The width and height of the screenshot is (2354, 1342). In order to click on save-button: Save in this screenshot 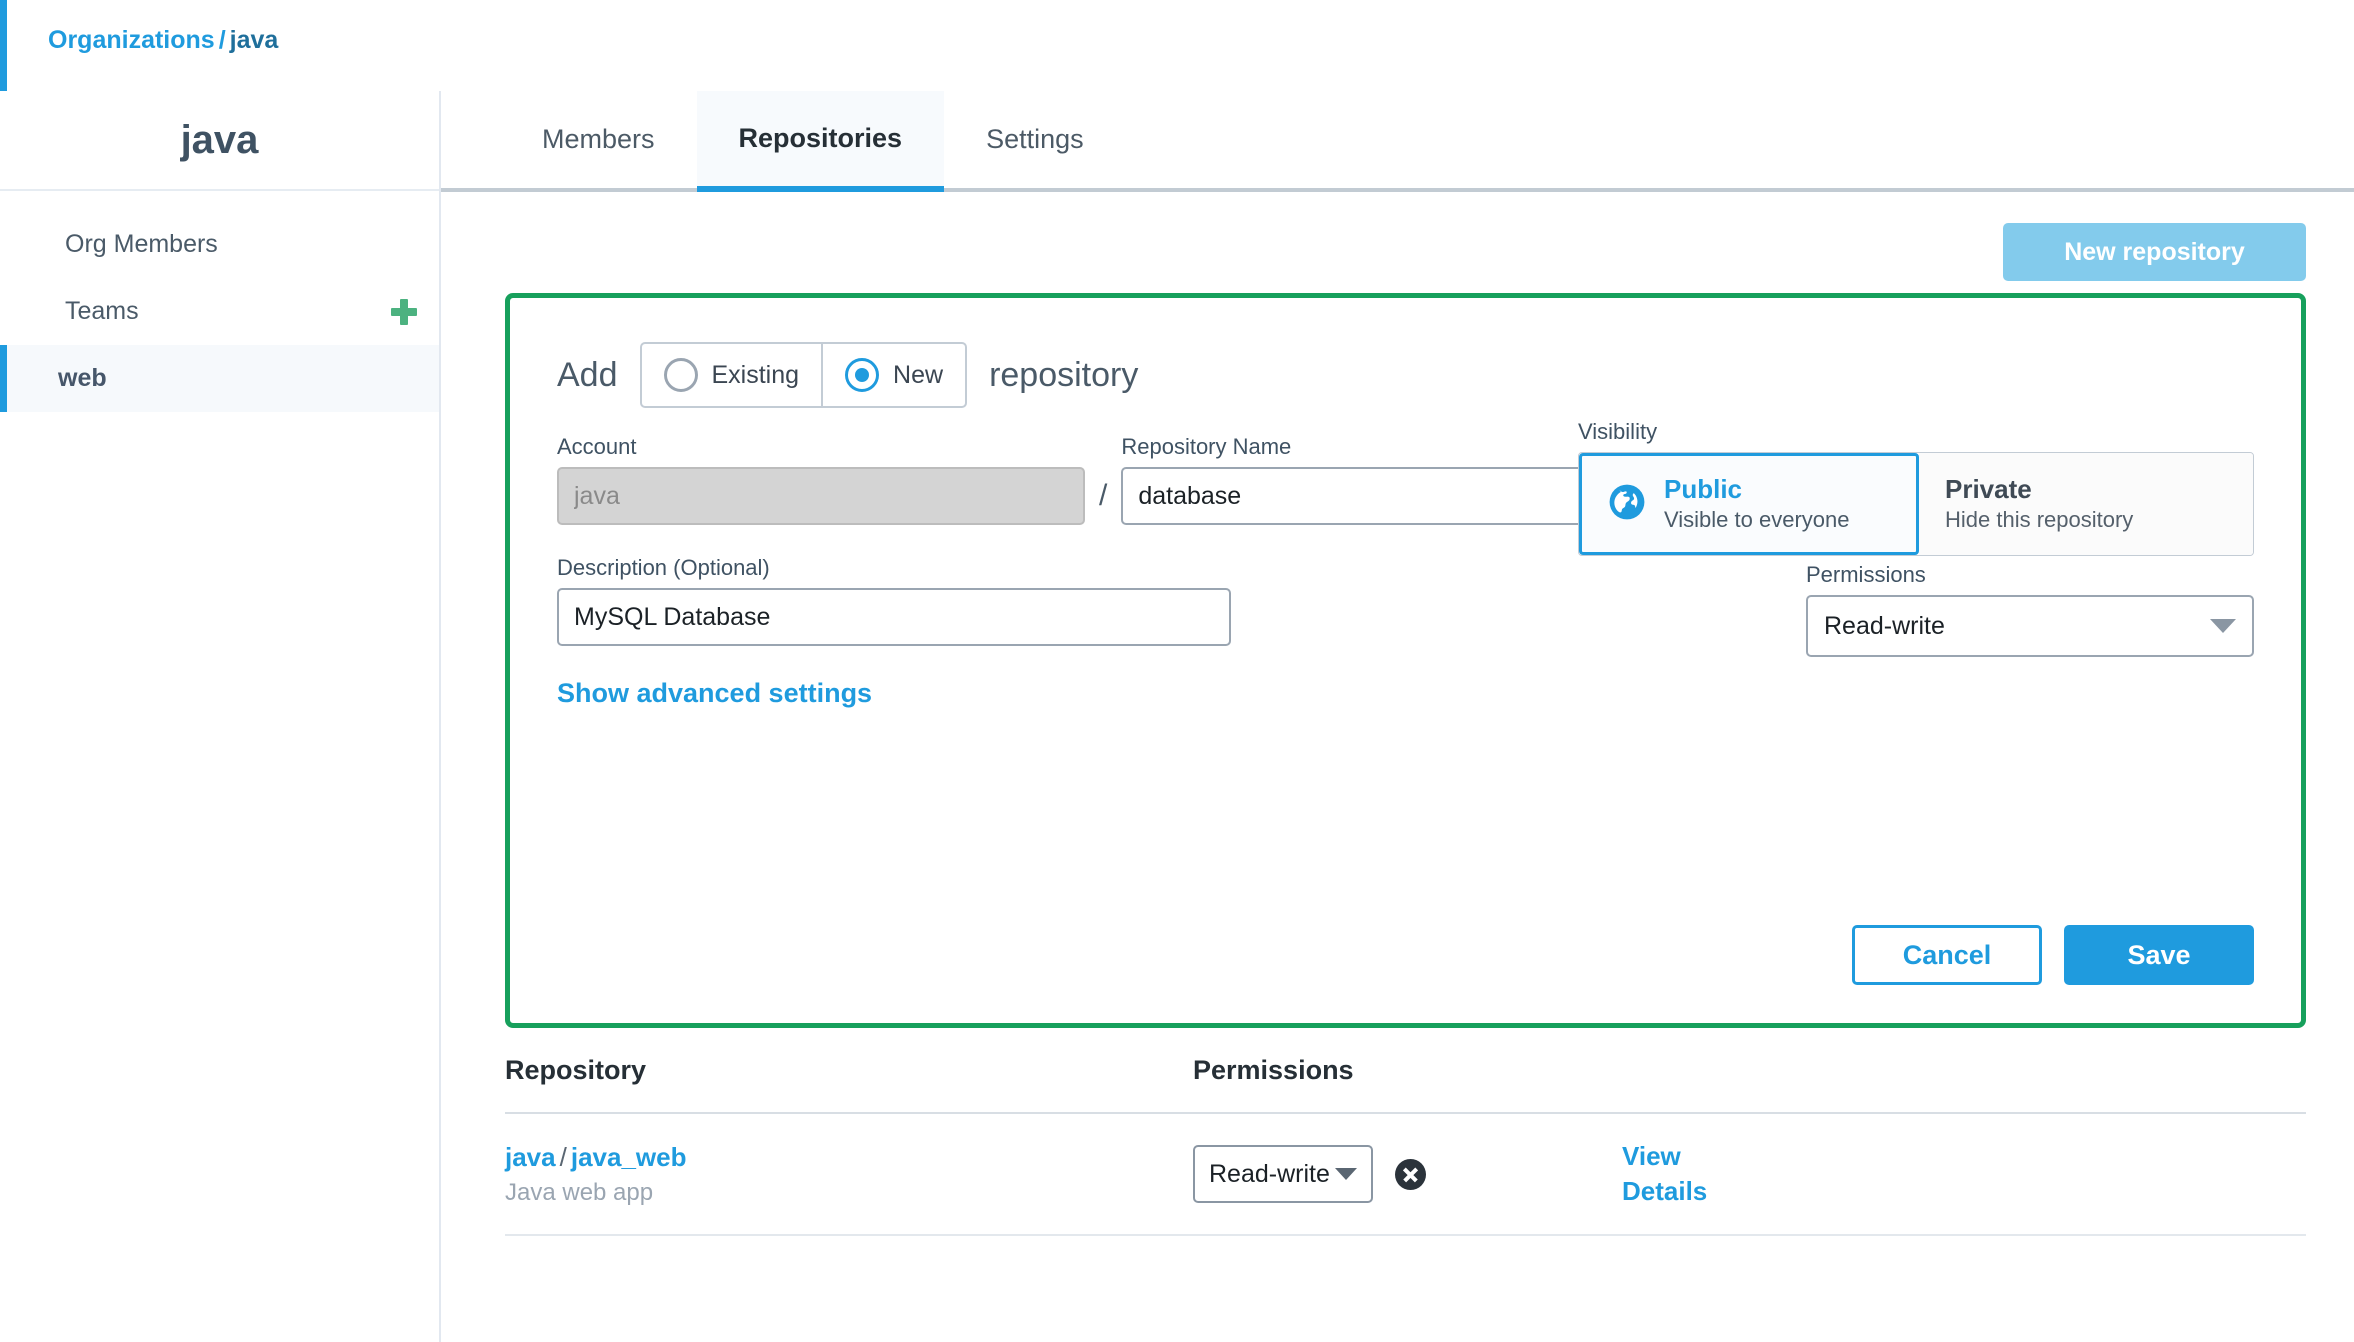, I will do `click(2159, 955)`.